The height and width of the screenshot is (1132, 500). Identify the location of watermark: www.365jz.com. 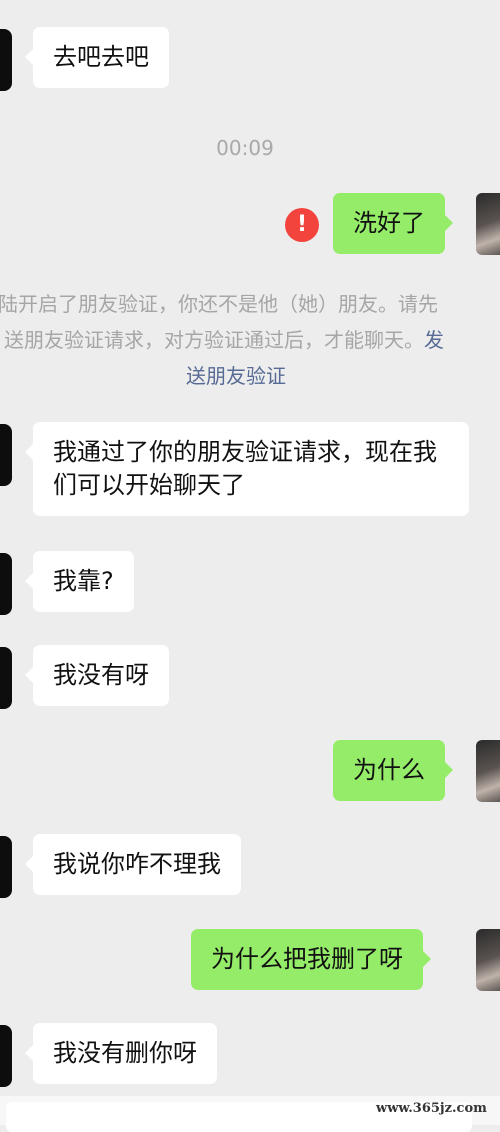
(431, 1108).